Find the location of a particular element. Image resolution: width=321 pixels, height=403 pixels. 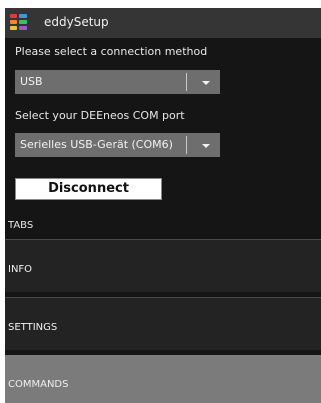

com-port-label: Select your DEEneos COM port is located at coordinates (100, 115).